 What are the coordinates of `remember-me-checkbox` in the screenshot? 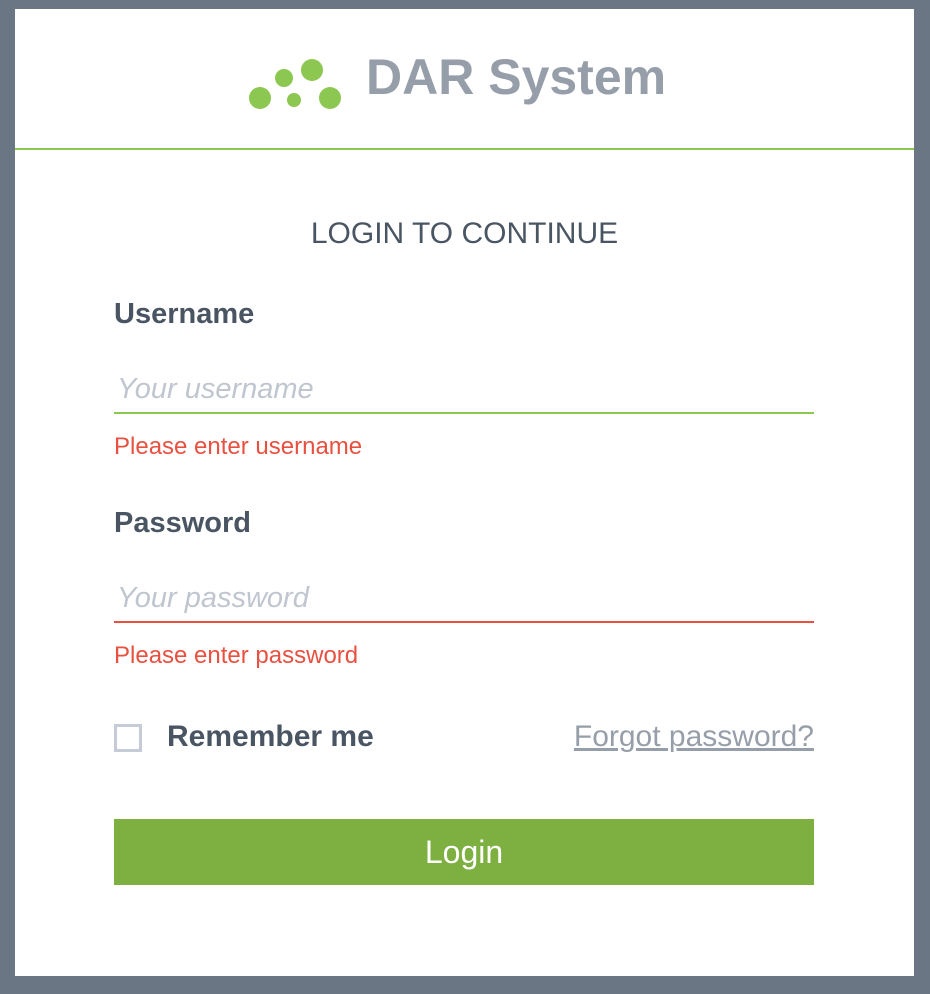 It's located at (128, 738).